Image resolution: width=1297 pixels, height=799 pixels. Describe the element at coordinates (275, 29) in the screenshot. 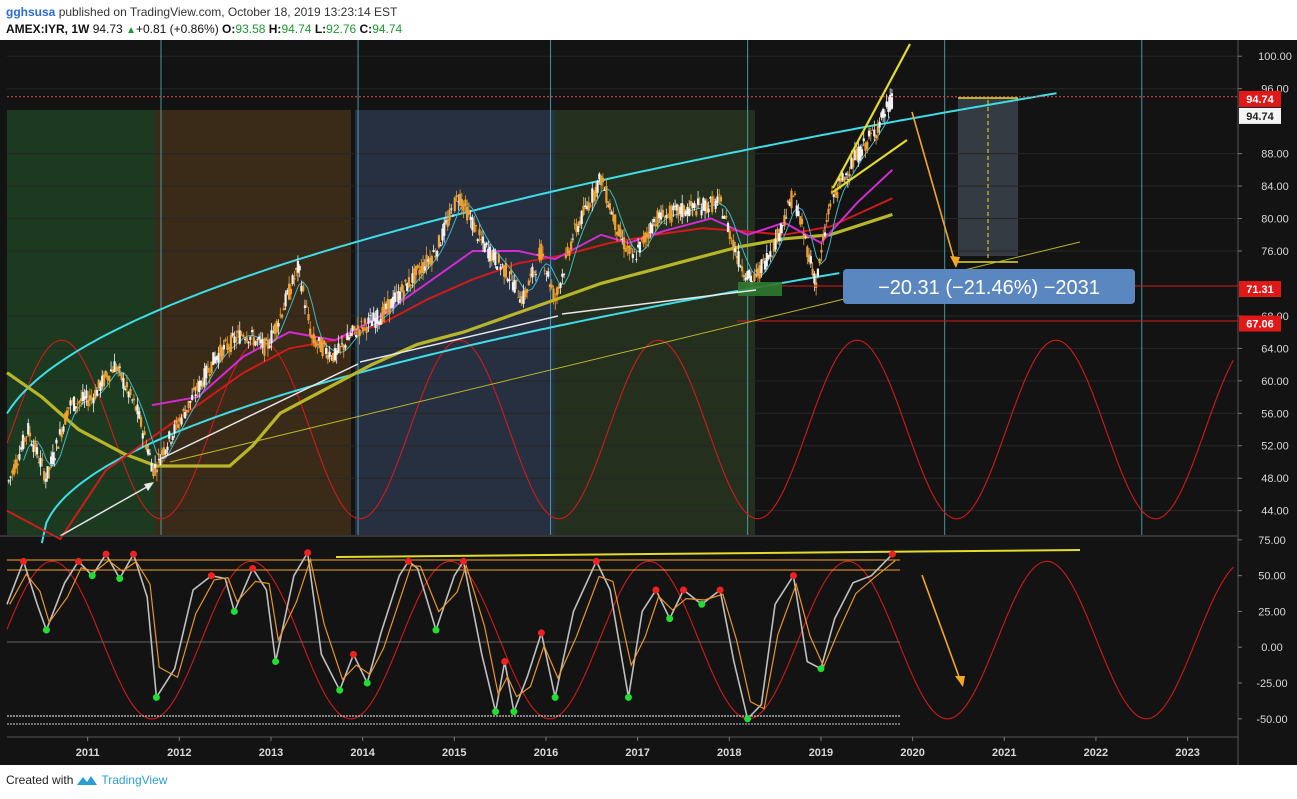

I see `high-label: H:` at that location.